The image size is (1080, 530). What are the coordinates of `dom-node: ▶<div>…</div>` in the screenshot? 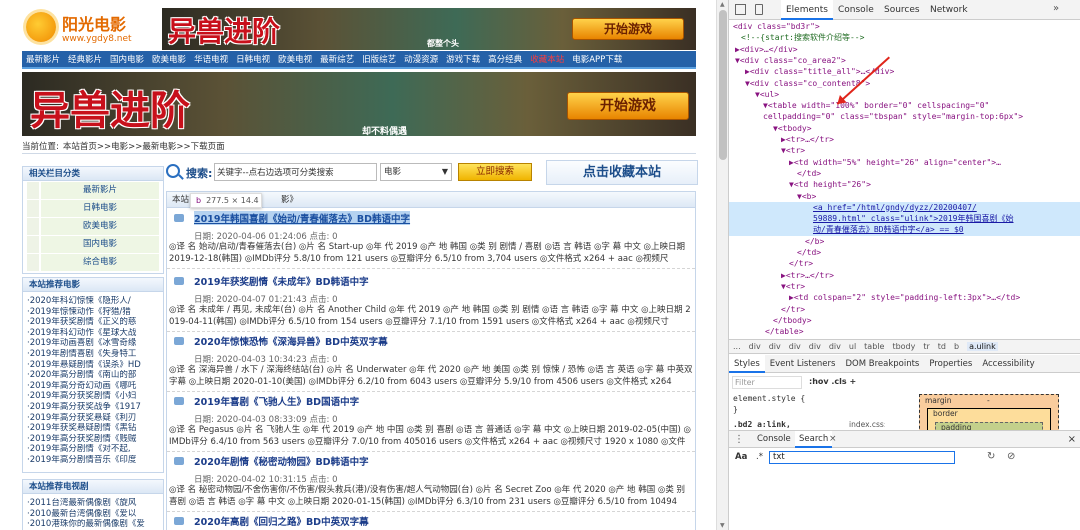 It's located at (904, 49).